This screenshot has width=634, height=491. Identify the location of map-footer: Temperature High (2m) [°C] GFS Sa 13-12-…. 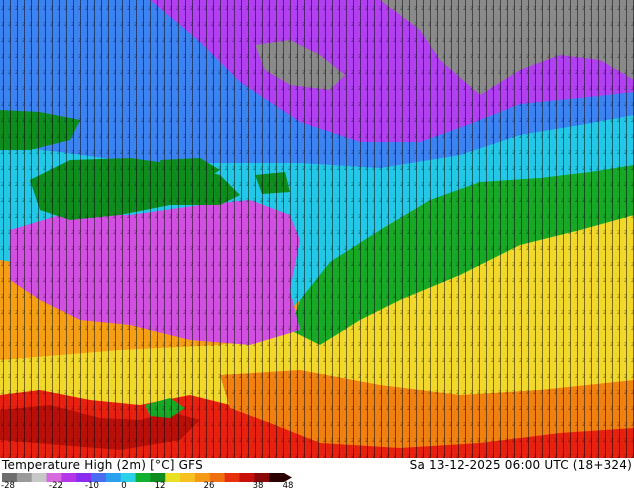
(317, 474).